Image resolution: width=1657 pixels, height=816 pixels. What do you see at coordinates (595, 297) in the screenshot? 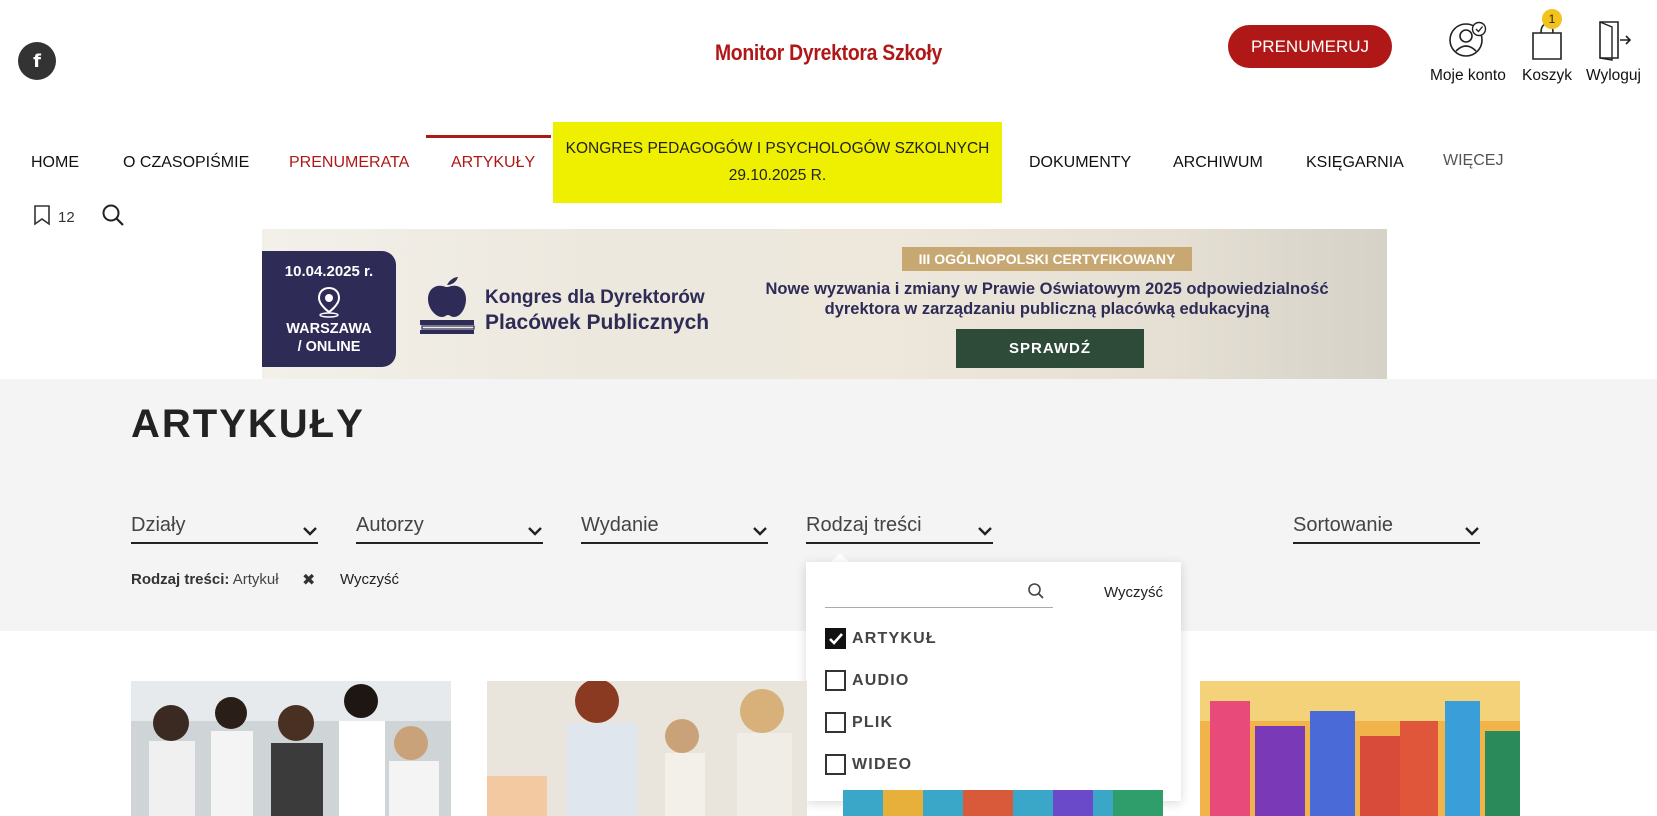
I see `banner-title-line-1: Kongres dla Dyrektorów` at bounding box center [595, 297].